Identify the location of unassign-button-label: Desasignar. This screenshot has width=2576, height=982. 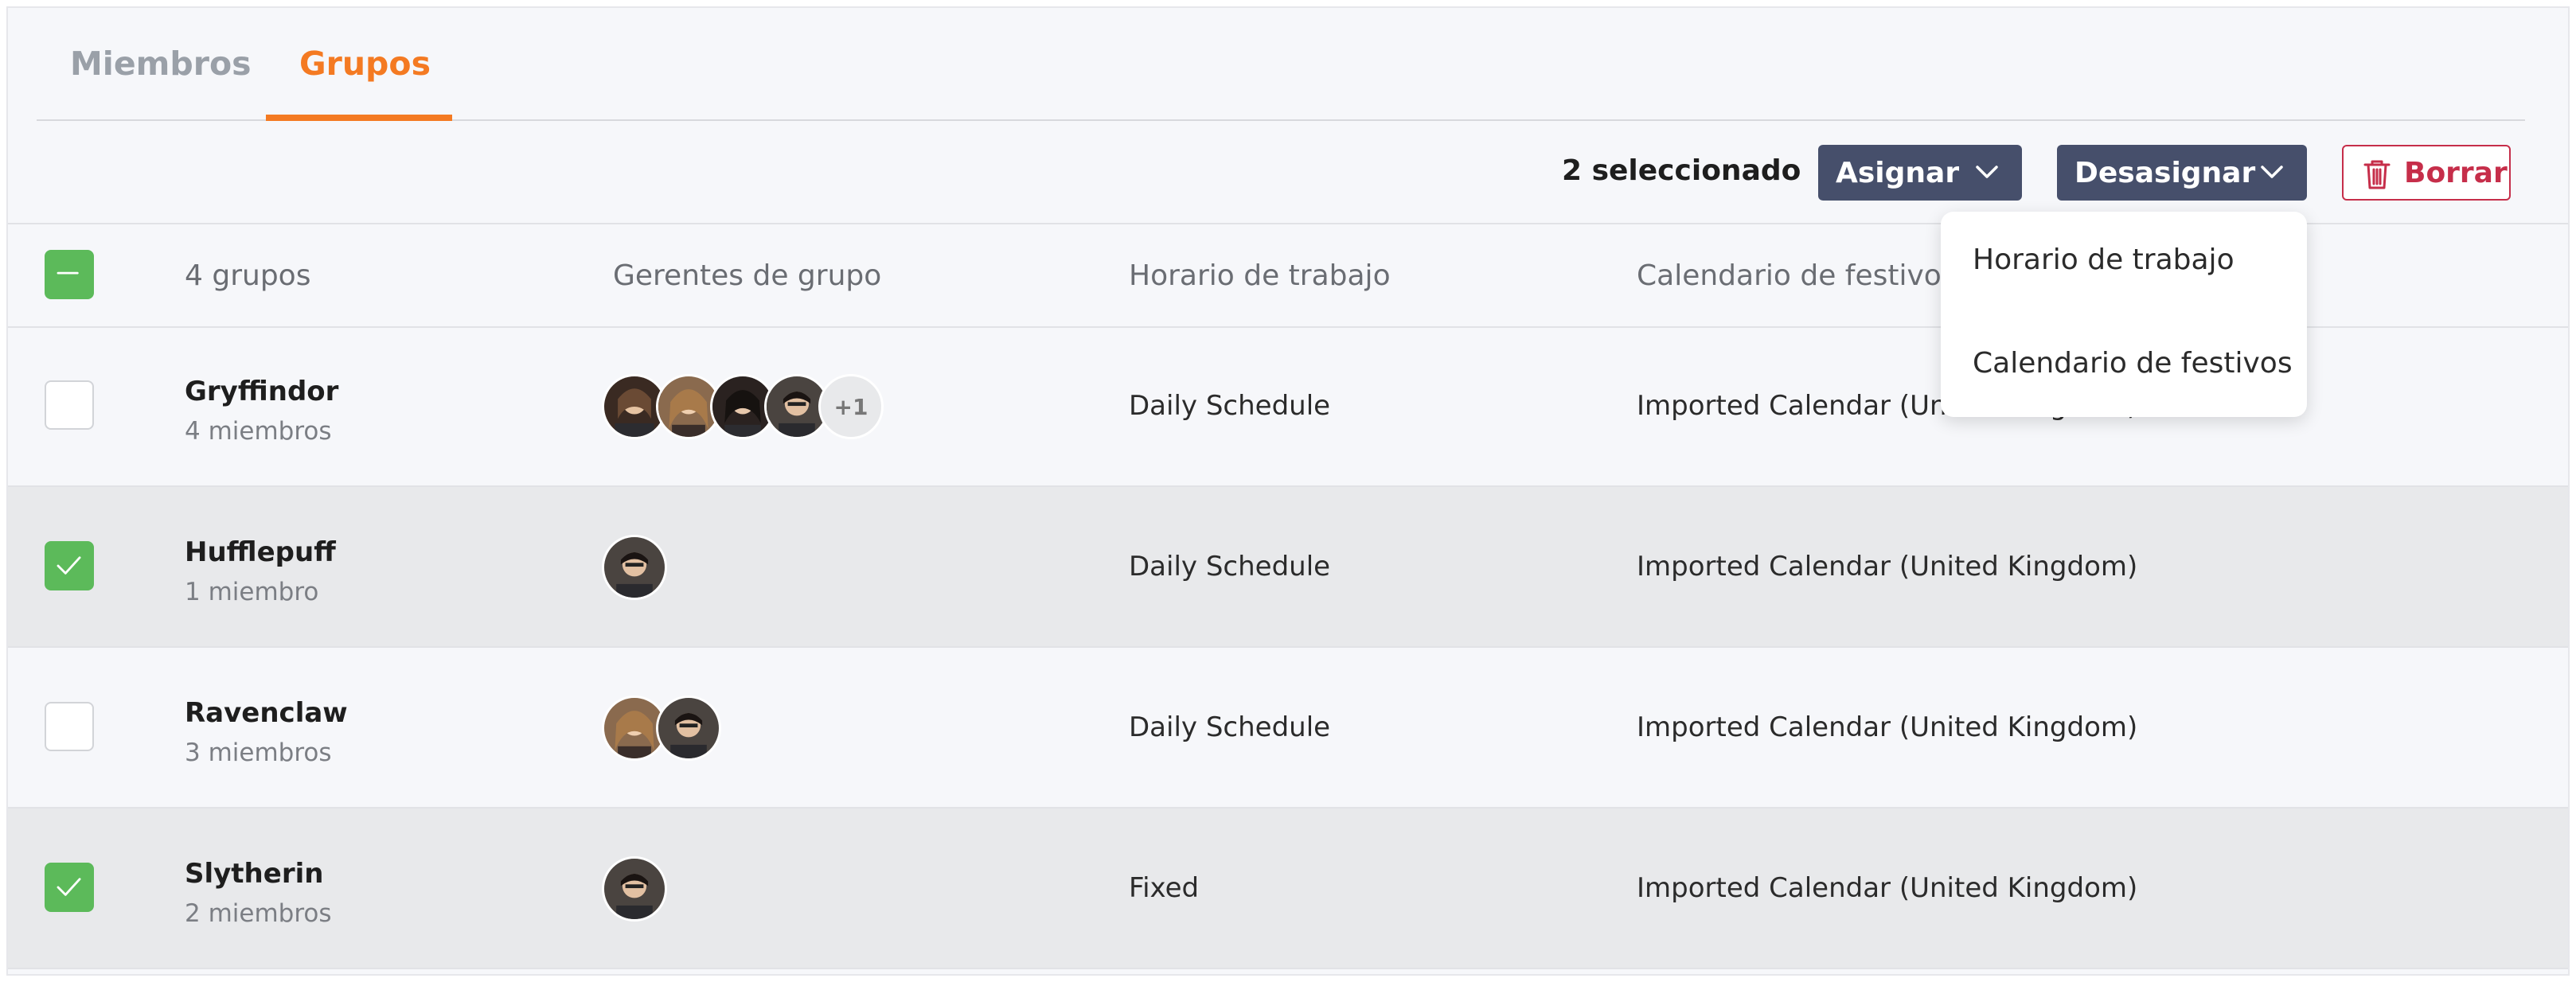
(2165, 173).